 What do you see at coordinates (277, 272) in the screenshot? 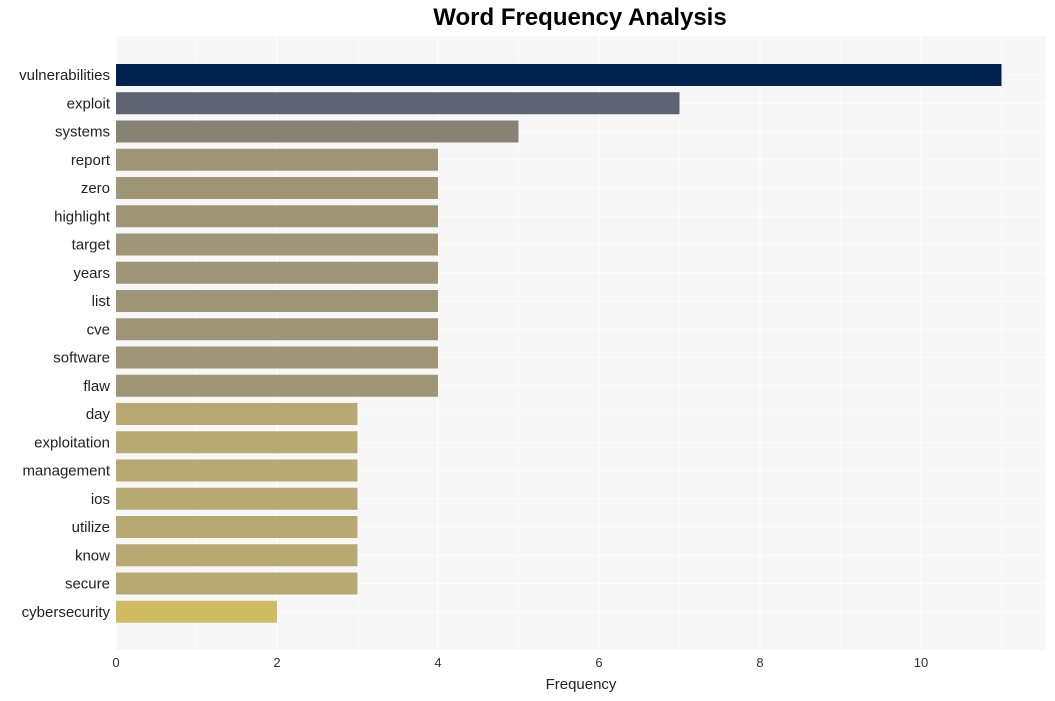
I see `bar-years` at bounding box center [277, 272].